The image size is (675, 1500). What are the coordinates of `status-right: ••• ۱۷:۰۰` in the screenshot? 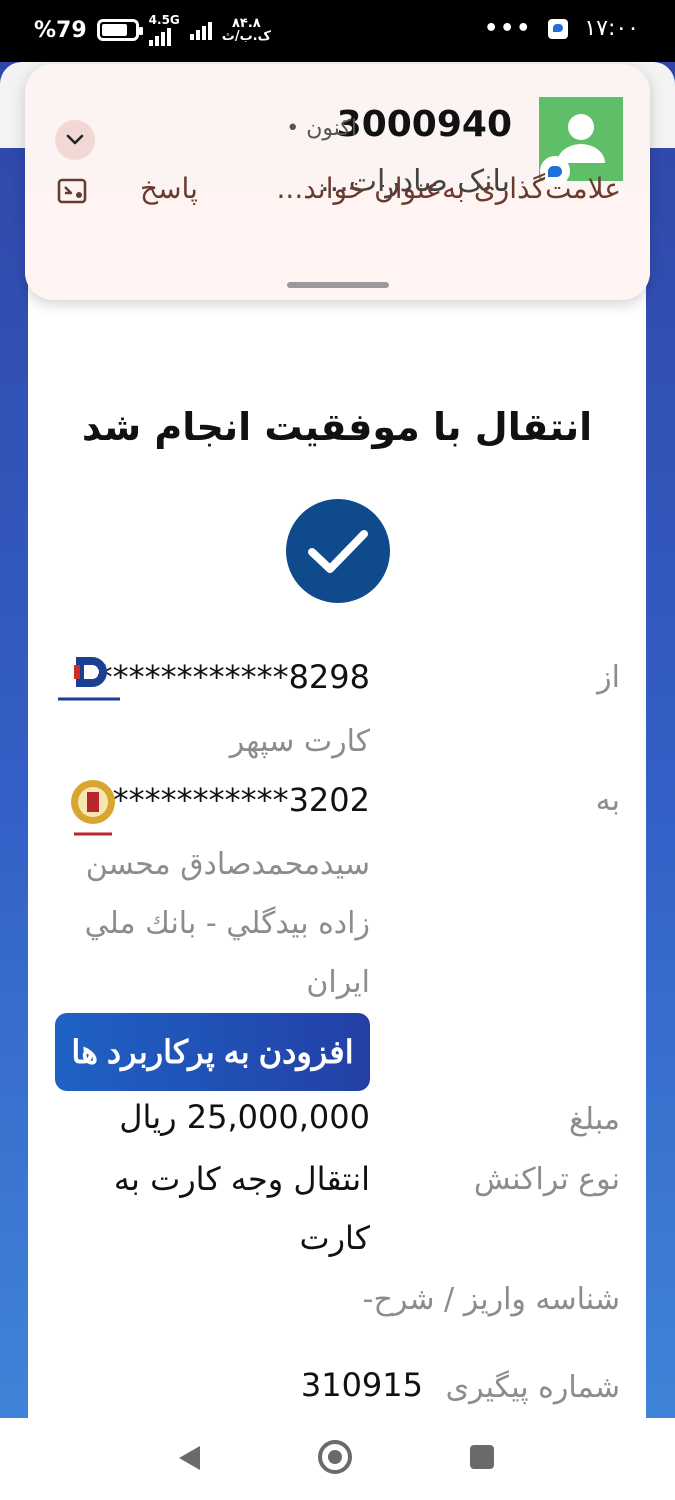 It's located at (561, 28).